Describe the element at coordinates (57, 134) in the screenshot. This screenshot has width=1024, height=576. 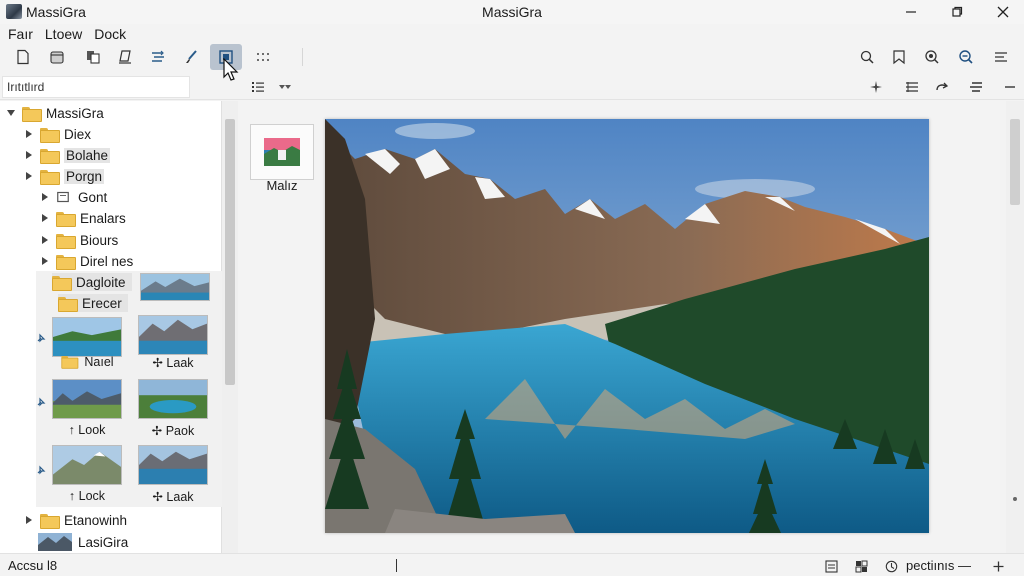
I see `tree-item-diex: Diex` at that location.